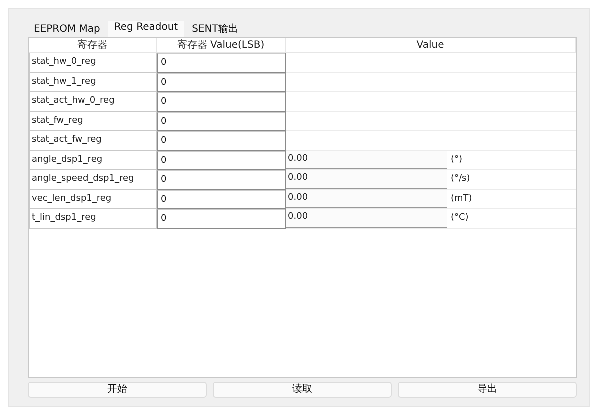 The width and height of the screenshot is (598, 415). Describe the element at coordinates (460, 179) in the screenshot. I see `unit-label: (°/s)` at that location.